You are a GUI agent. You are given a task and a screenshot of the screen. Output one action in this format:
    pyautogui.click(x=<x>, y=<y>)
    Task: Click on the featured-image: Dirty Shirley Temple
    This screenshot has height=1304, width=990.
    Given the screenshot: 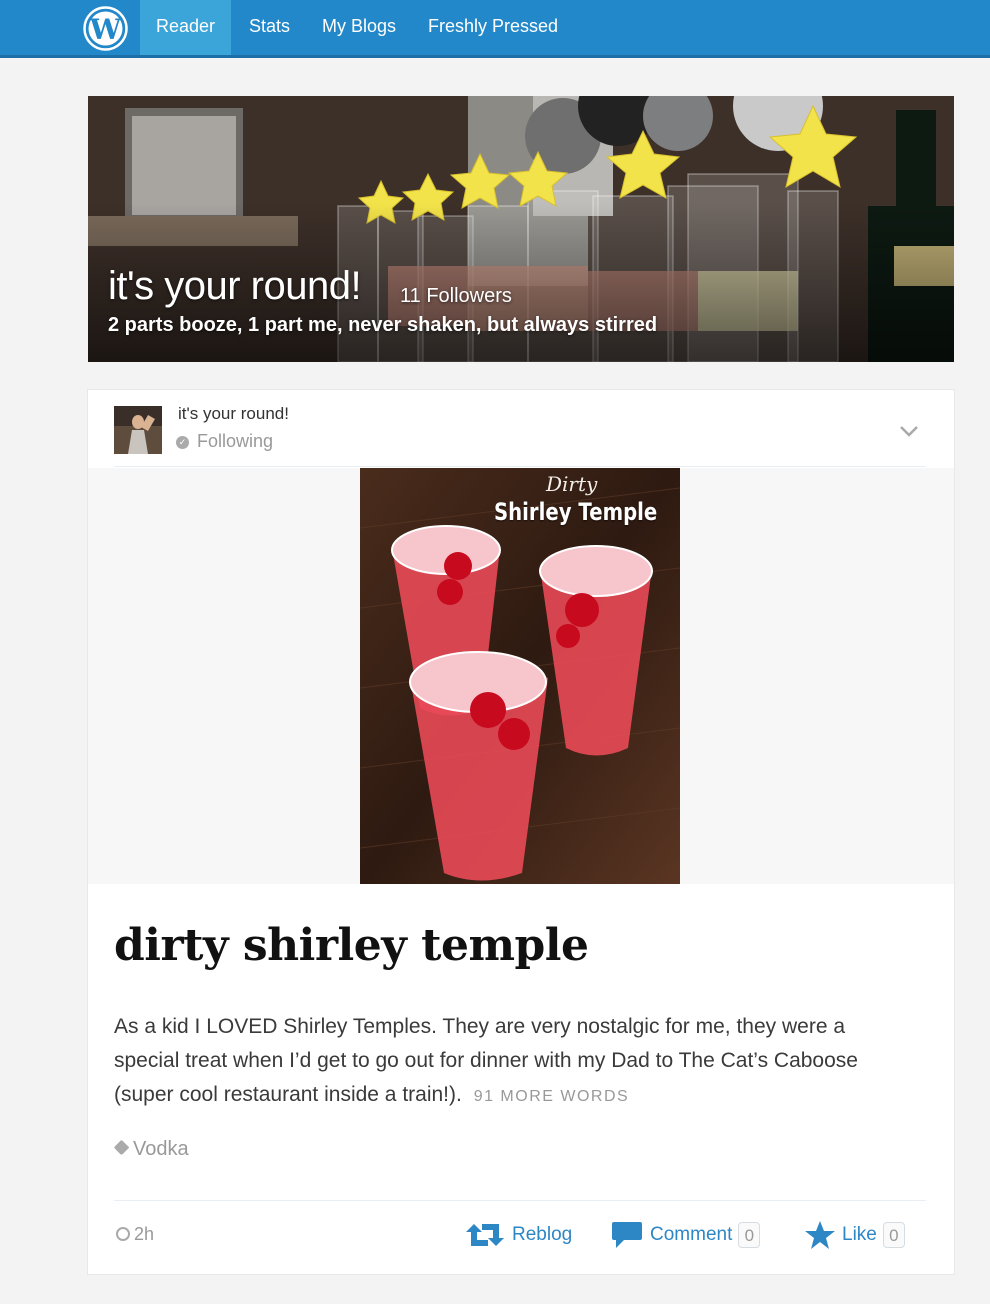 What is the action you would take?
    pyautogui.click(x=520, y=676)
    